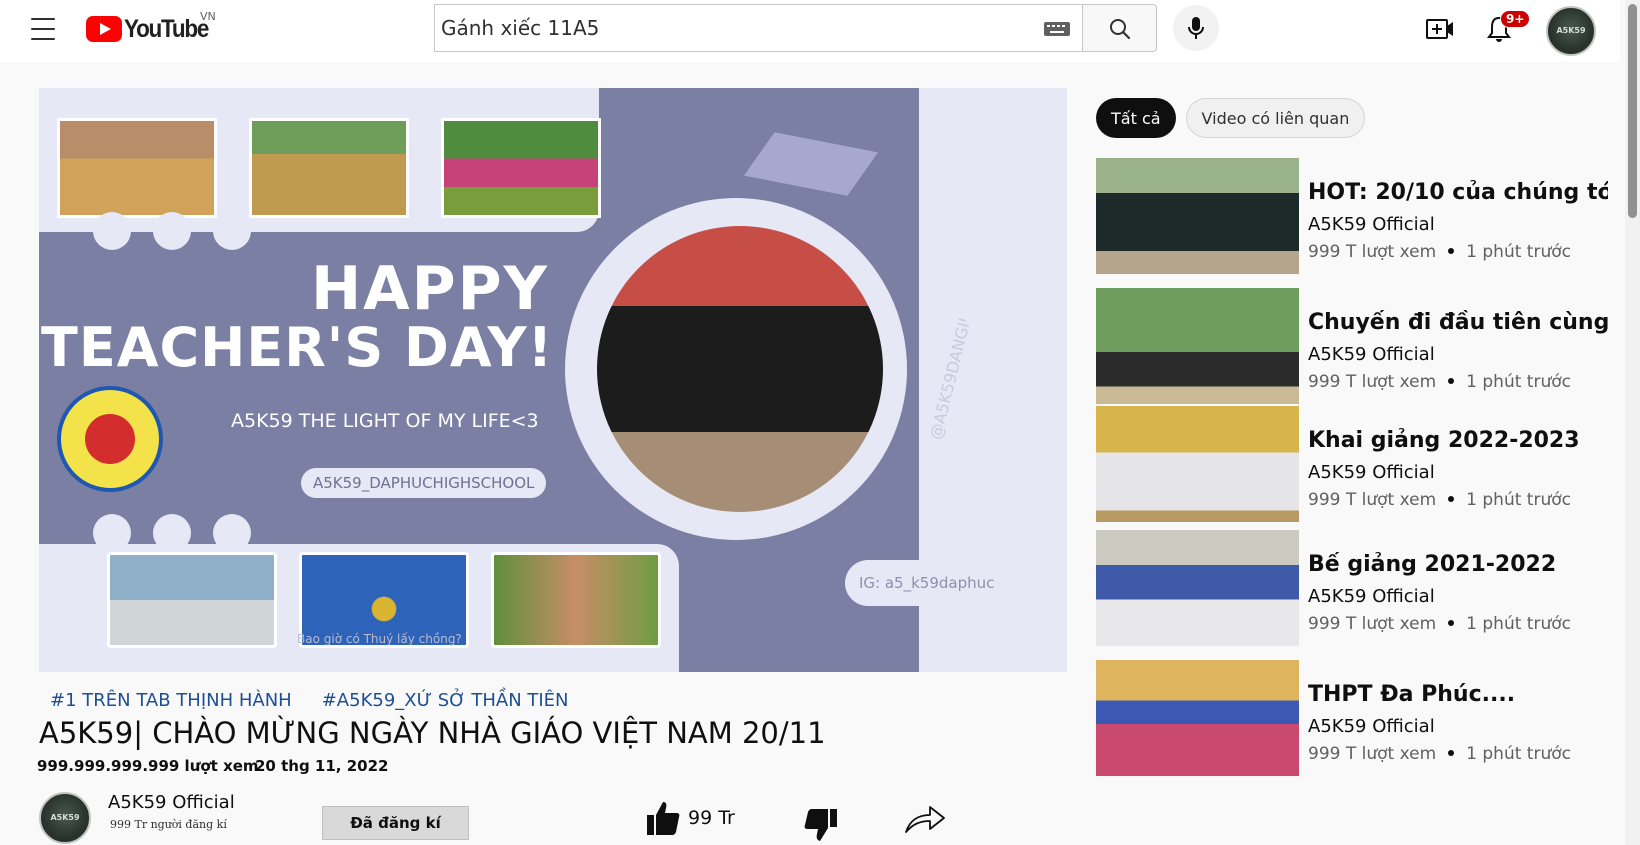 This screenshot has height=845, width=1640. I want to click on hamburger-menu-icon, so click(43, 29).